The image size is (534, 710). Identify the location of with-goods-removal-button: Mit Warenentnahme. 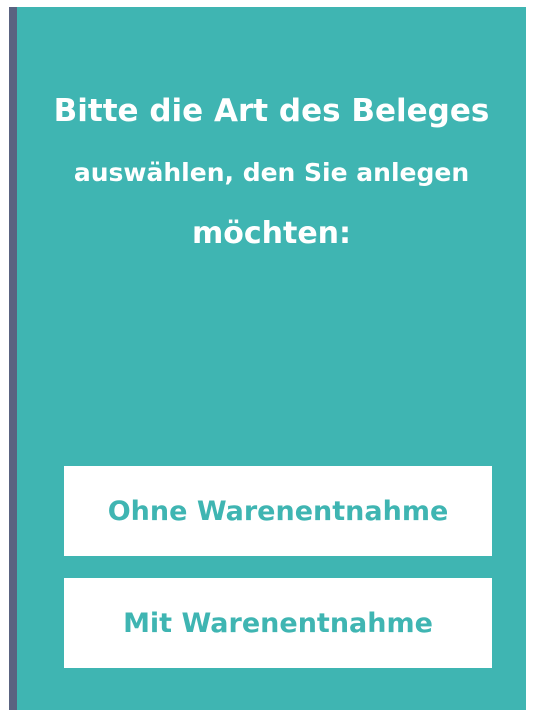
(278, 623).